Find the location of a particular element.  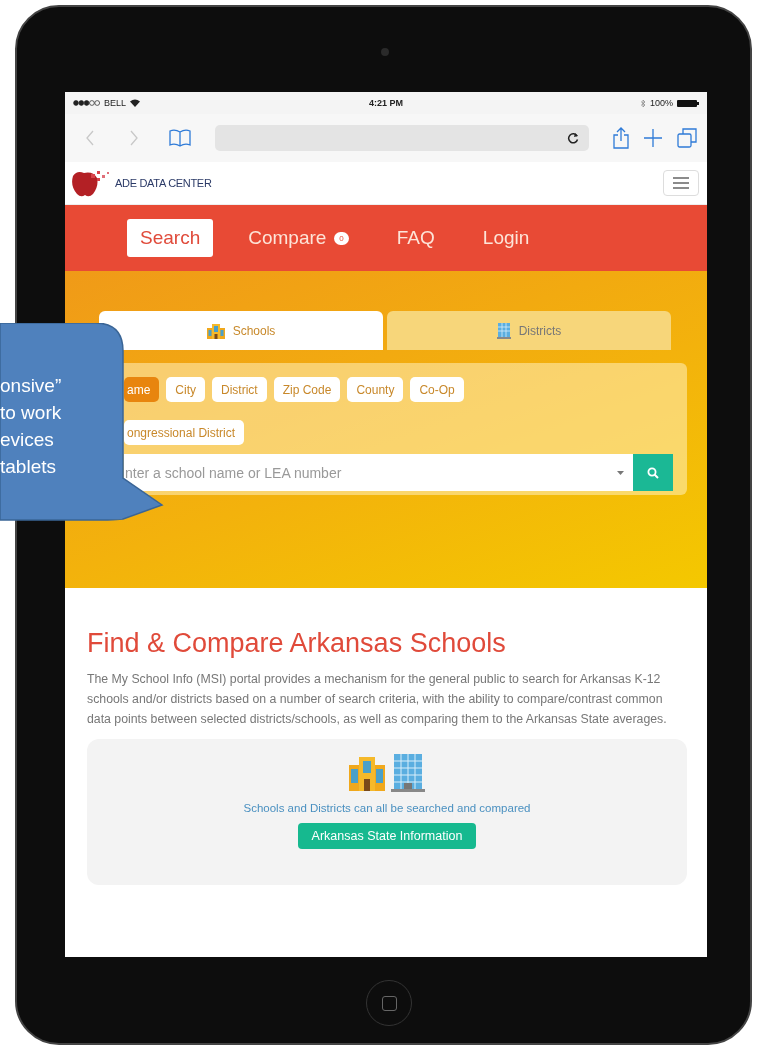

menu-icon is located at coordinates (681, 183).